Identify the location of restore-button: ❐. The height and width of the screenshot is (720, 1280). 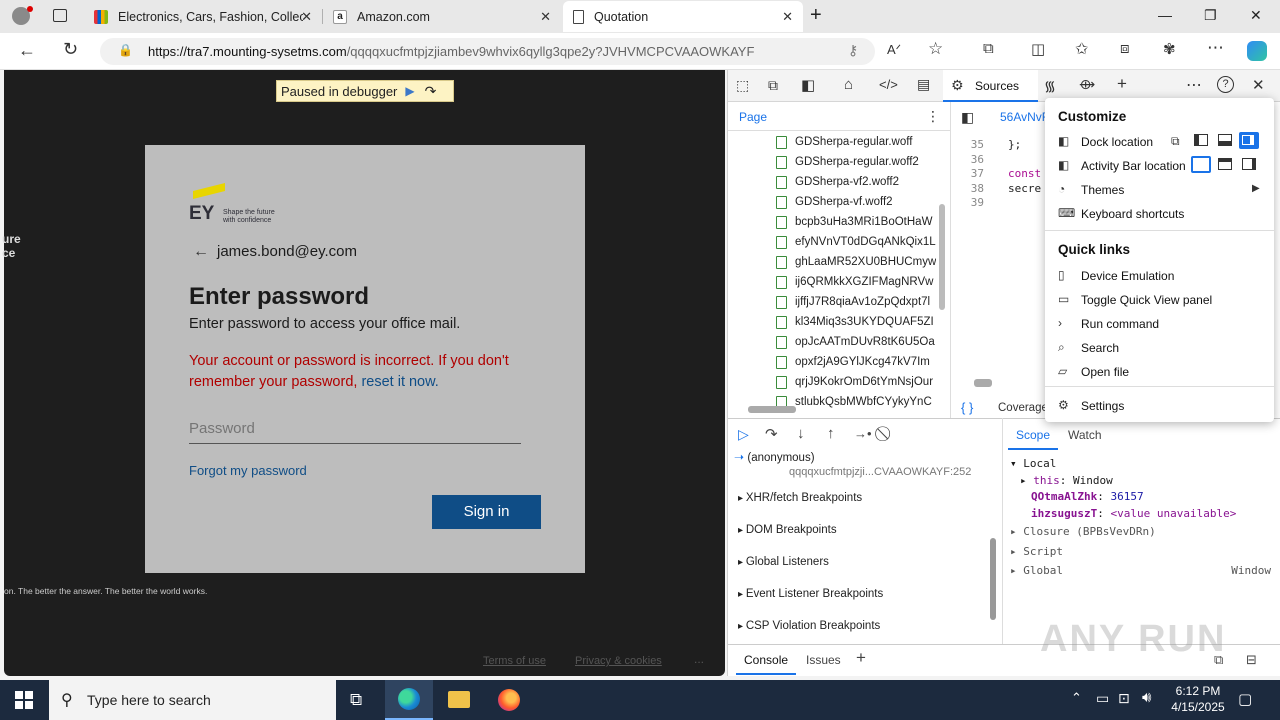
(1210, 15).